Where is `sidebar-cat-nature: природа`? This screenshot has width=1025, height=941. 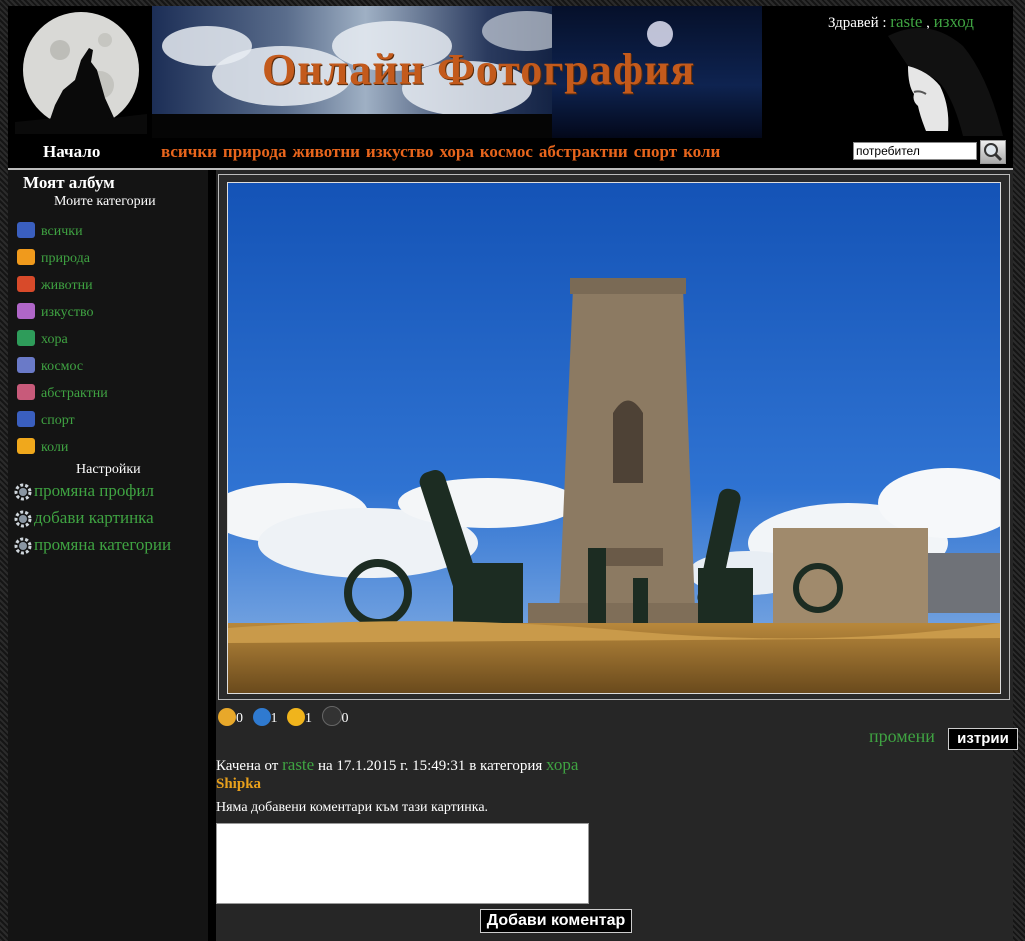
sidebar-cat-nature: природа is located at coordinates (53, 260).